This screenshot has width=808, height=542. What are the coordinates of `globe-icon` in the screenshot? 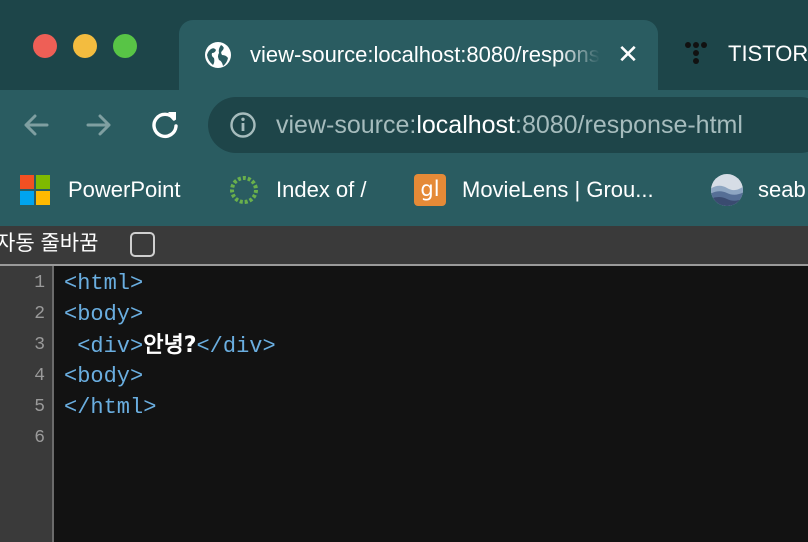 It's located at (218, 55).